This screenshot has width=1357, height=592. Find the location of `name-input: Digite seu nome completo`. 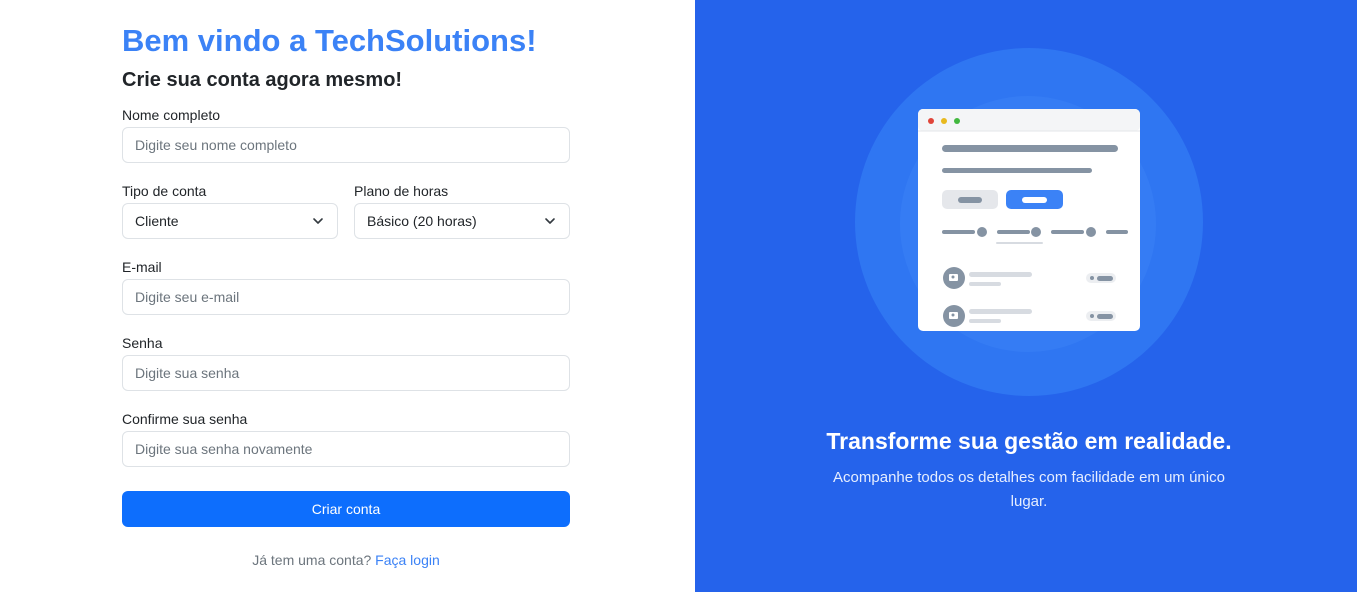

name-input: Digite seu nome completo is located at coordinates (346, 145).